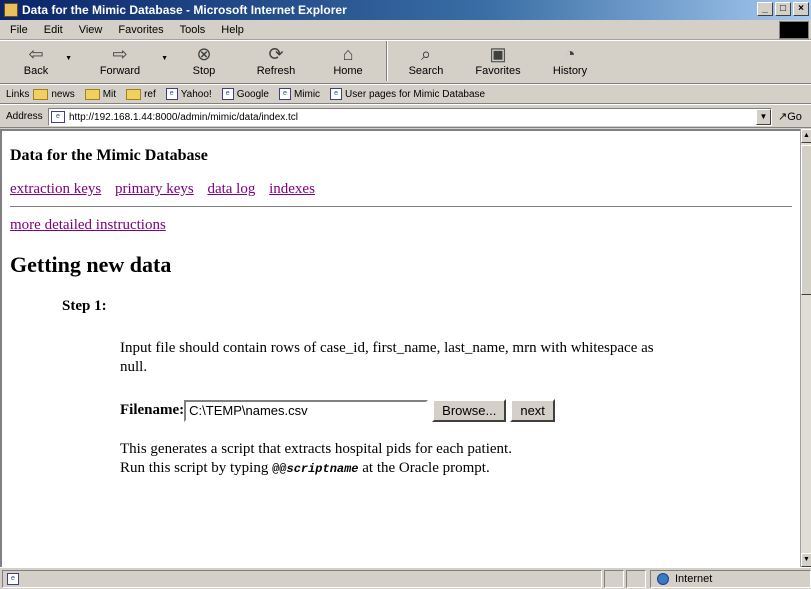 The image size is (811, 589). What do you see at coordinates (790, 117) in the screenshot?
I see `go-button: ↗ Go` at bounding box center [790, 117].